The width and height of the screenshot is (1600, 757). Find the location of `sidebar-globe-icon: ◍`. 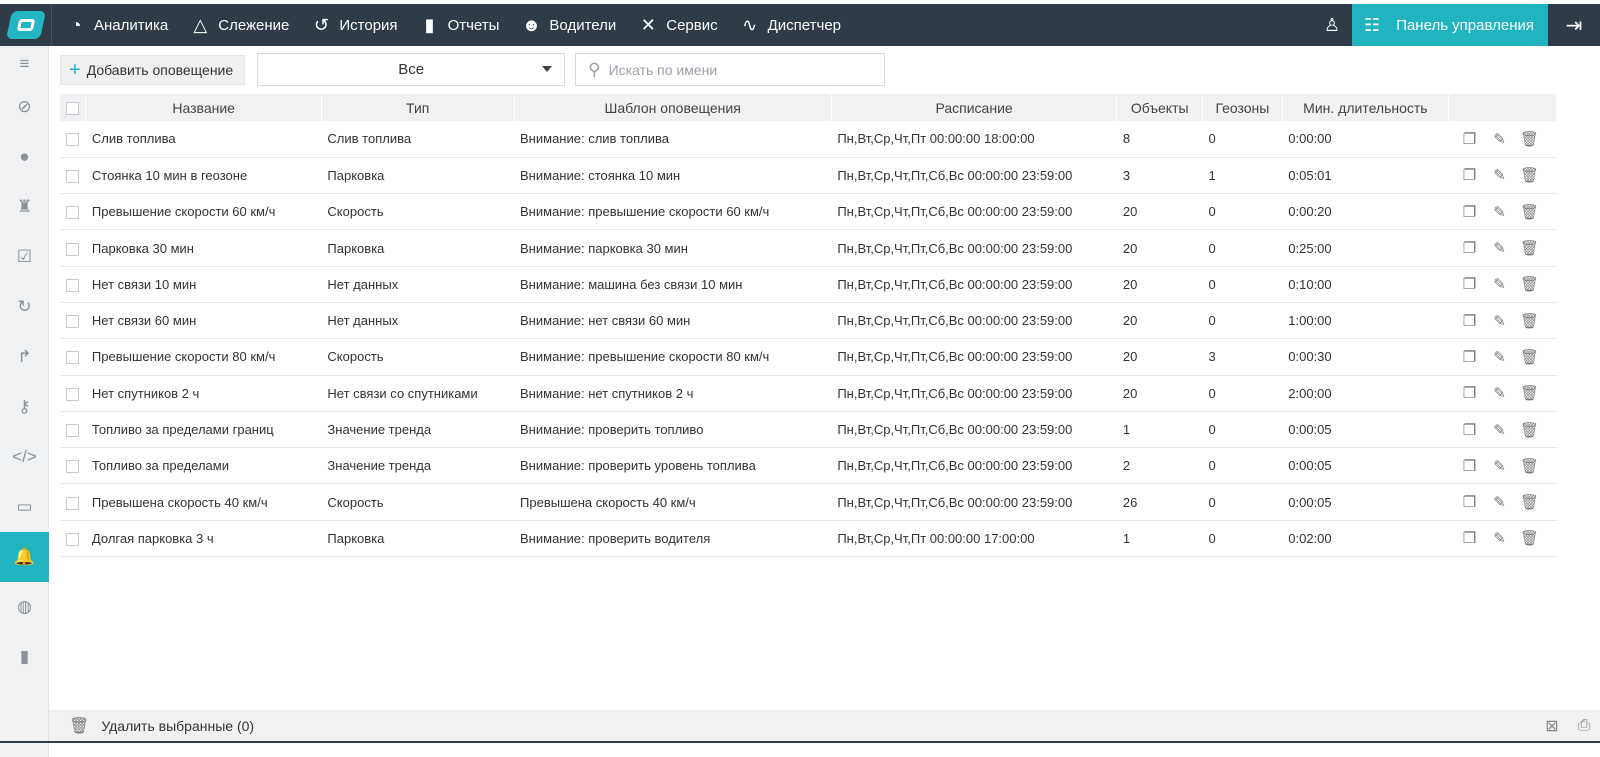

sidebar-globe-icon: ◍ is located at coordinates (24, 607).